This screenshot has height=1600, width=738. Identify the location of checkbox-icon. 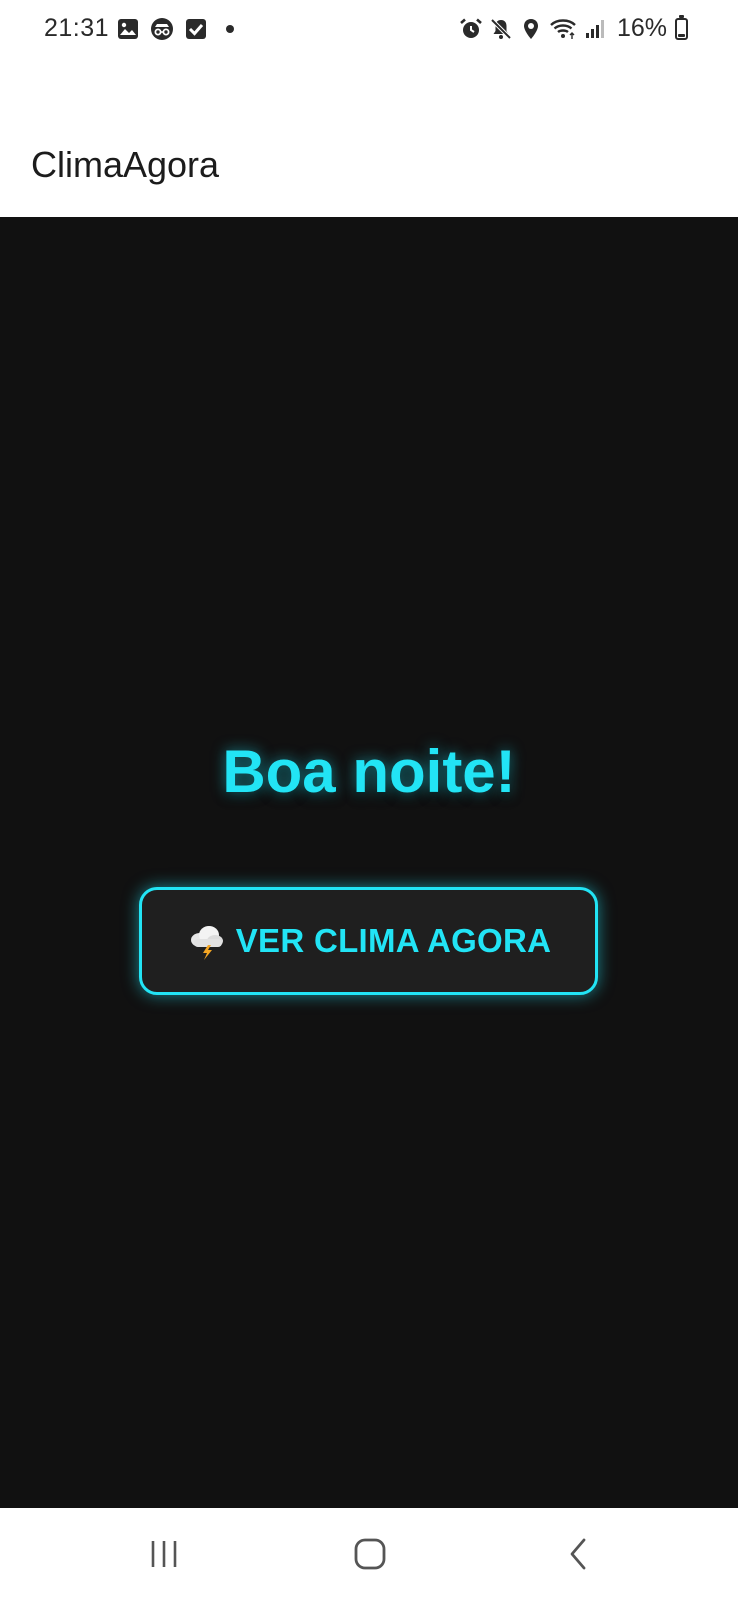
(196, 29).